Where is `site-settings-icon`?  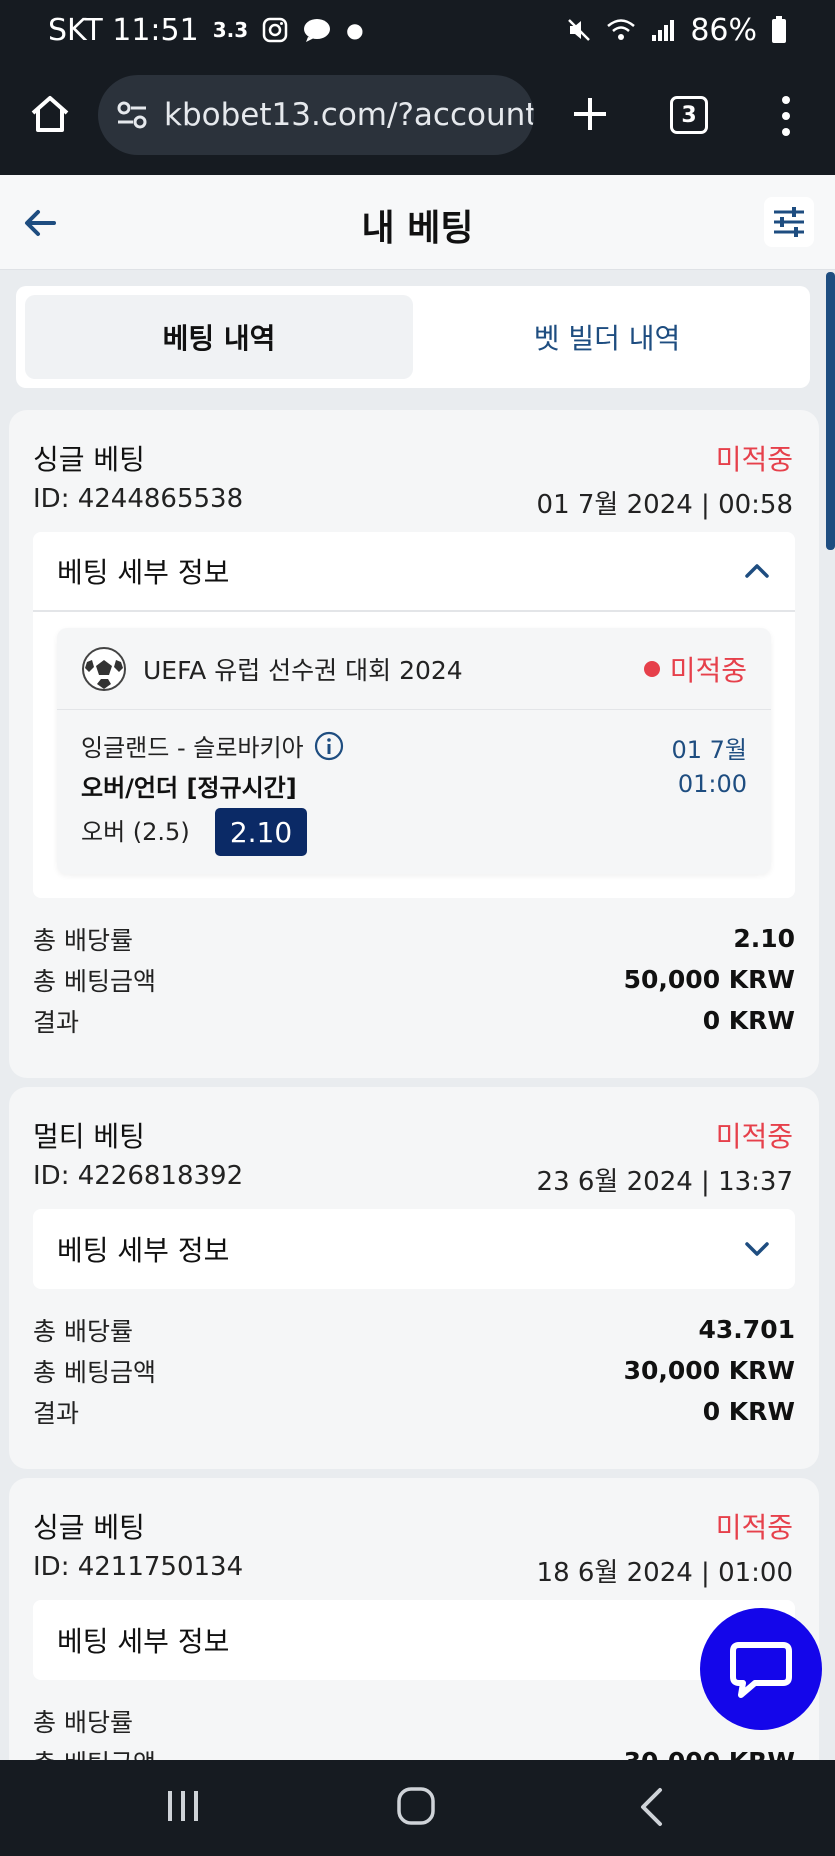
site-settings-icon is located at coordinates (132, 115).